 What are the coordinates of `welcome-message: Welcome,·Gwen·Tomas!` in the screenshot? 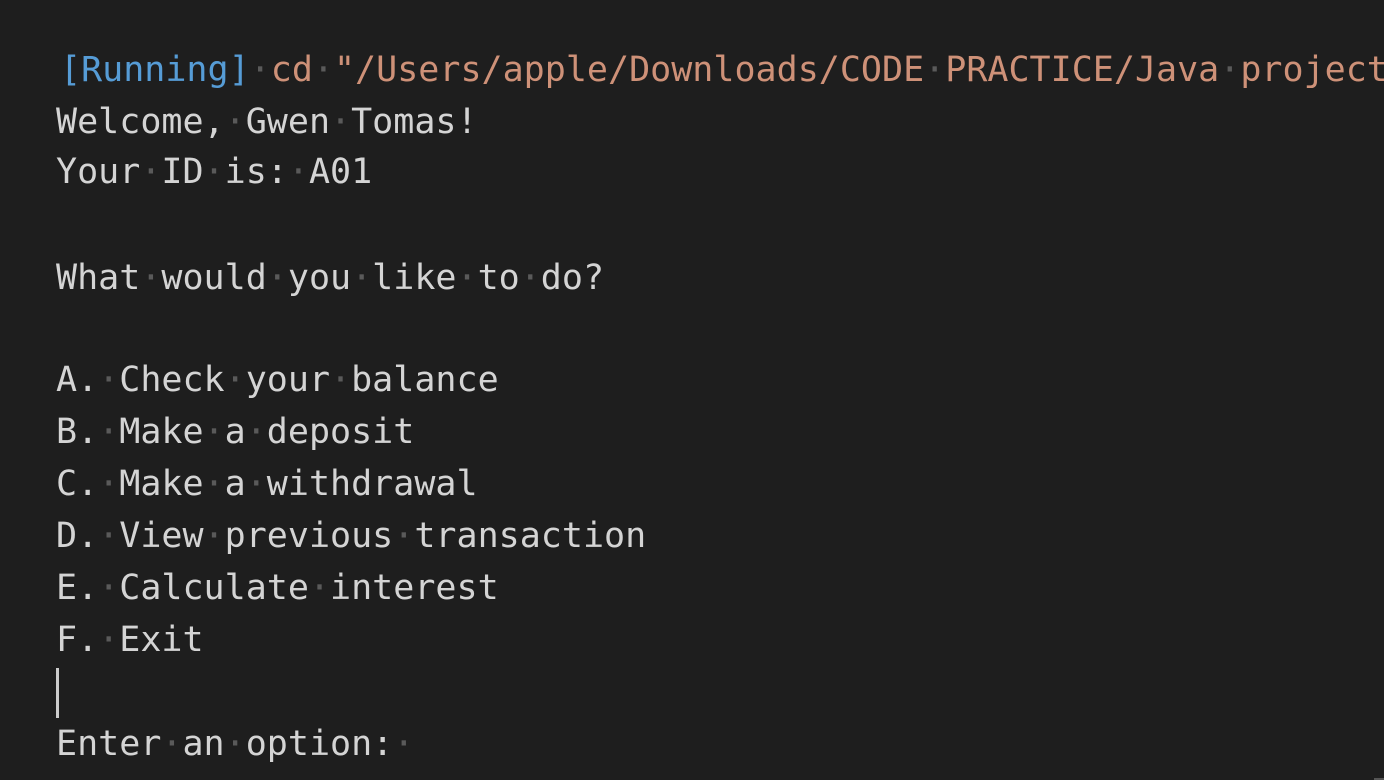 It's located at (267, 122).